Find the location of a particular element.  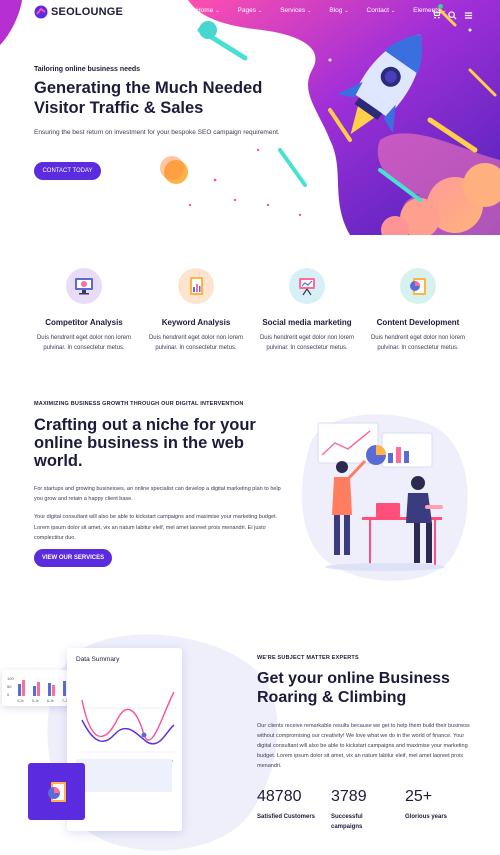

report-icon-card is located at coordinates (56, 791).